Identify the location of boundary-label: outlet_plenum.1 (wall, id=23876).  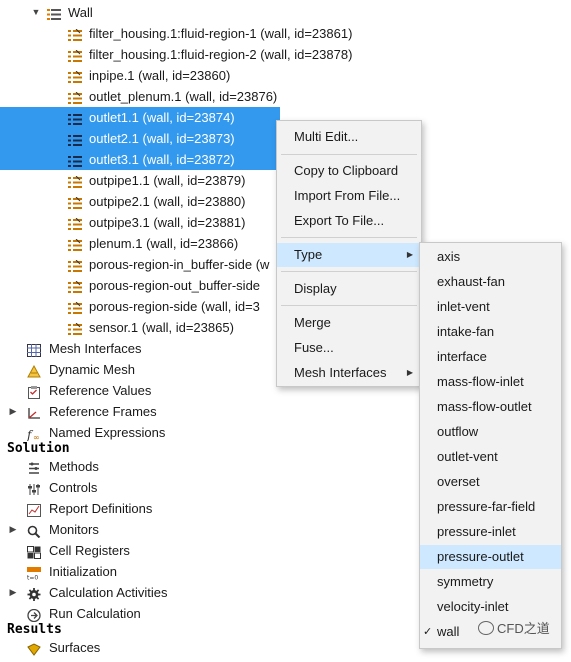
(183, 96).